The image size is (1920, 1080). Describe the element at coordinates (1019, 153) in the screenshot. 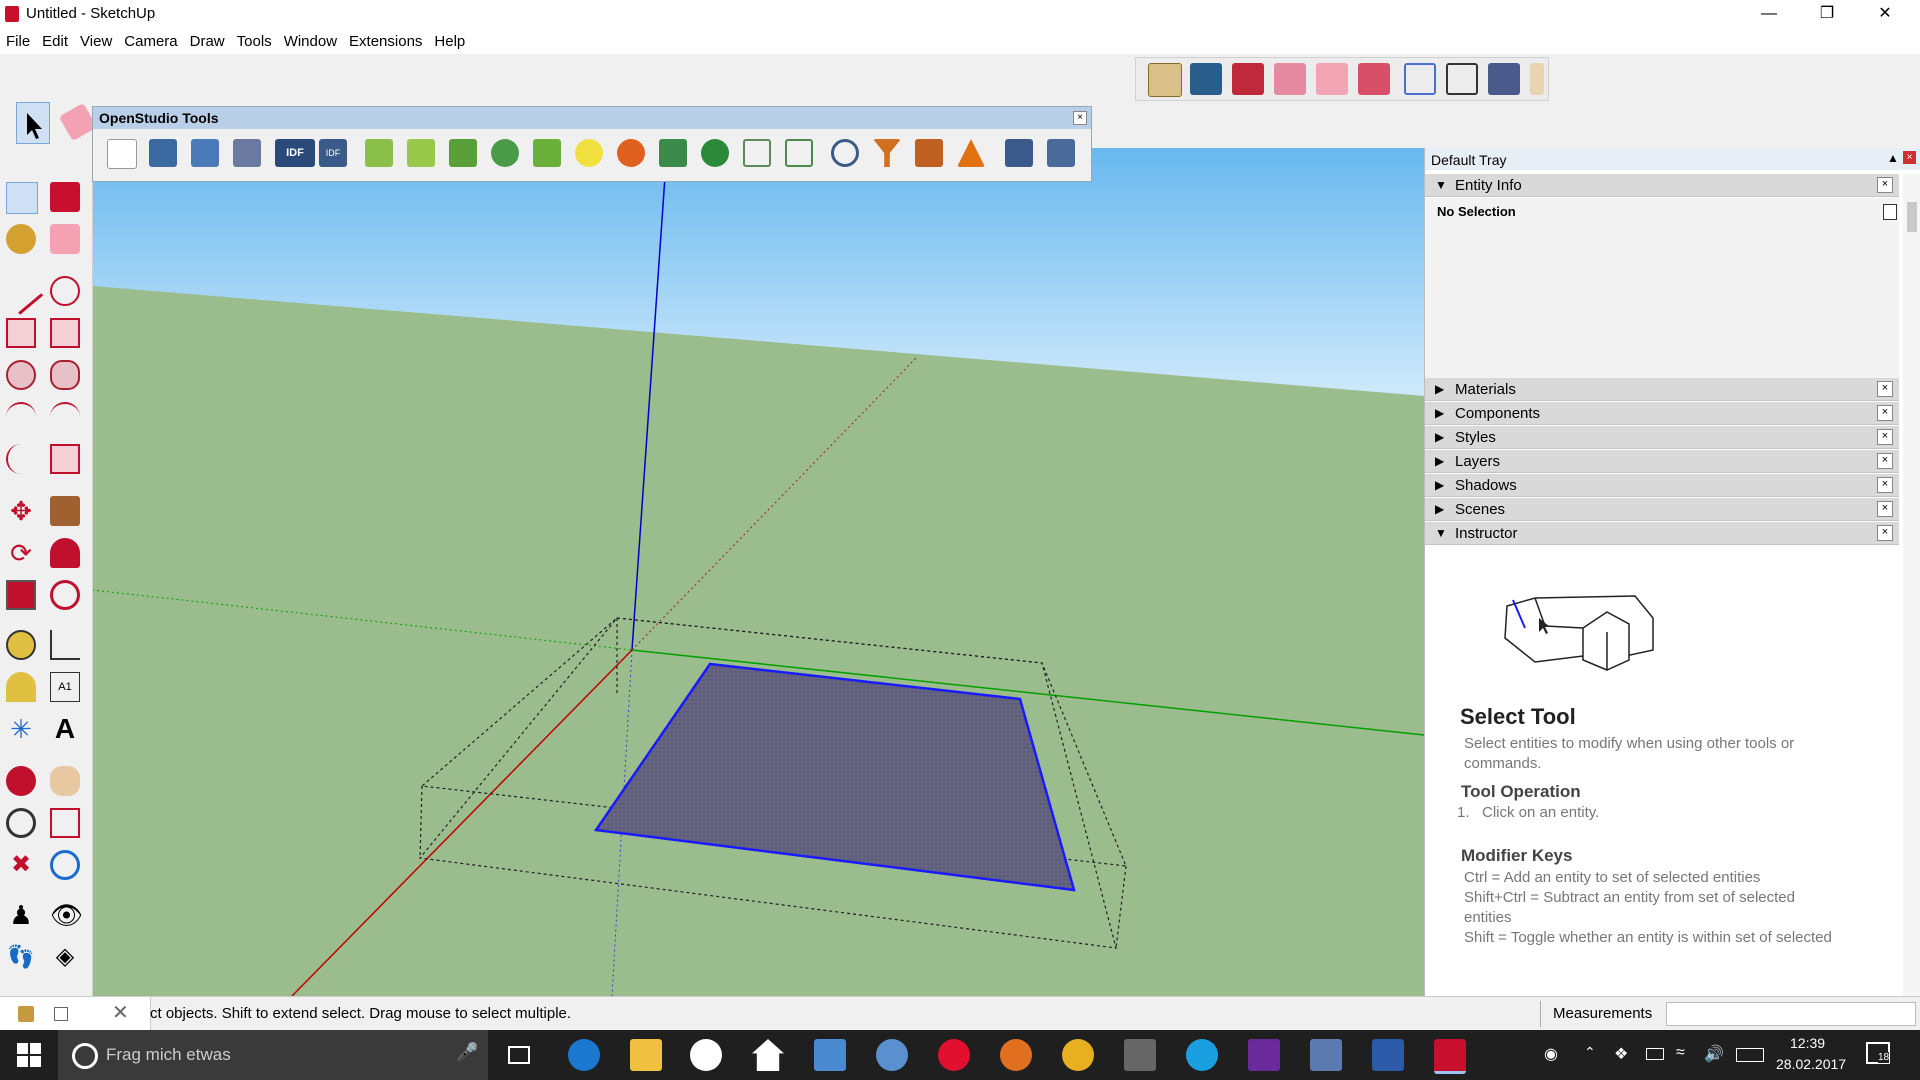

I see `render-mode-icon` at that location.